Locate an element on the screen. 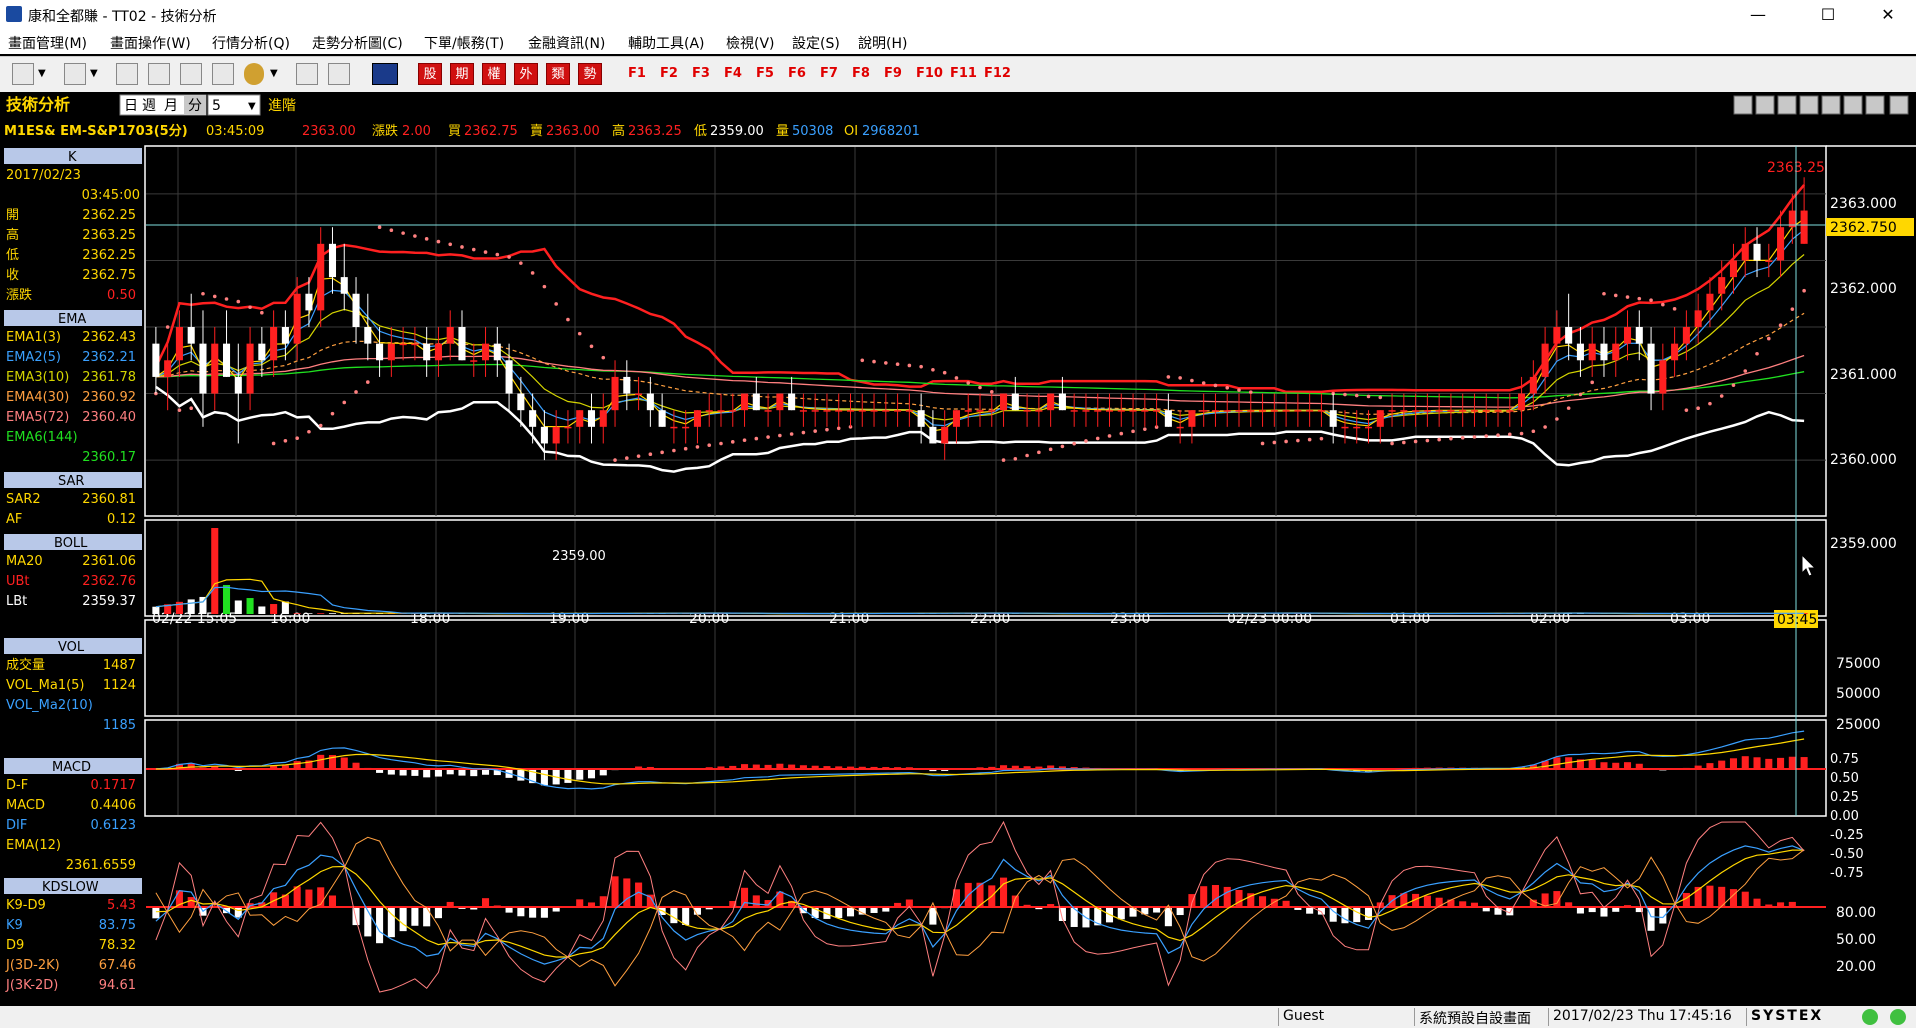  category-button: 類 is located at coordinates (558, 74).